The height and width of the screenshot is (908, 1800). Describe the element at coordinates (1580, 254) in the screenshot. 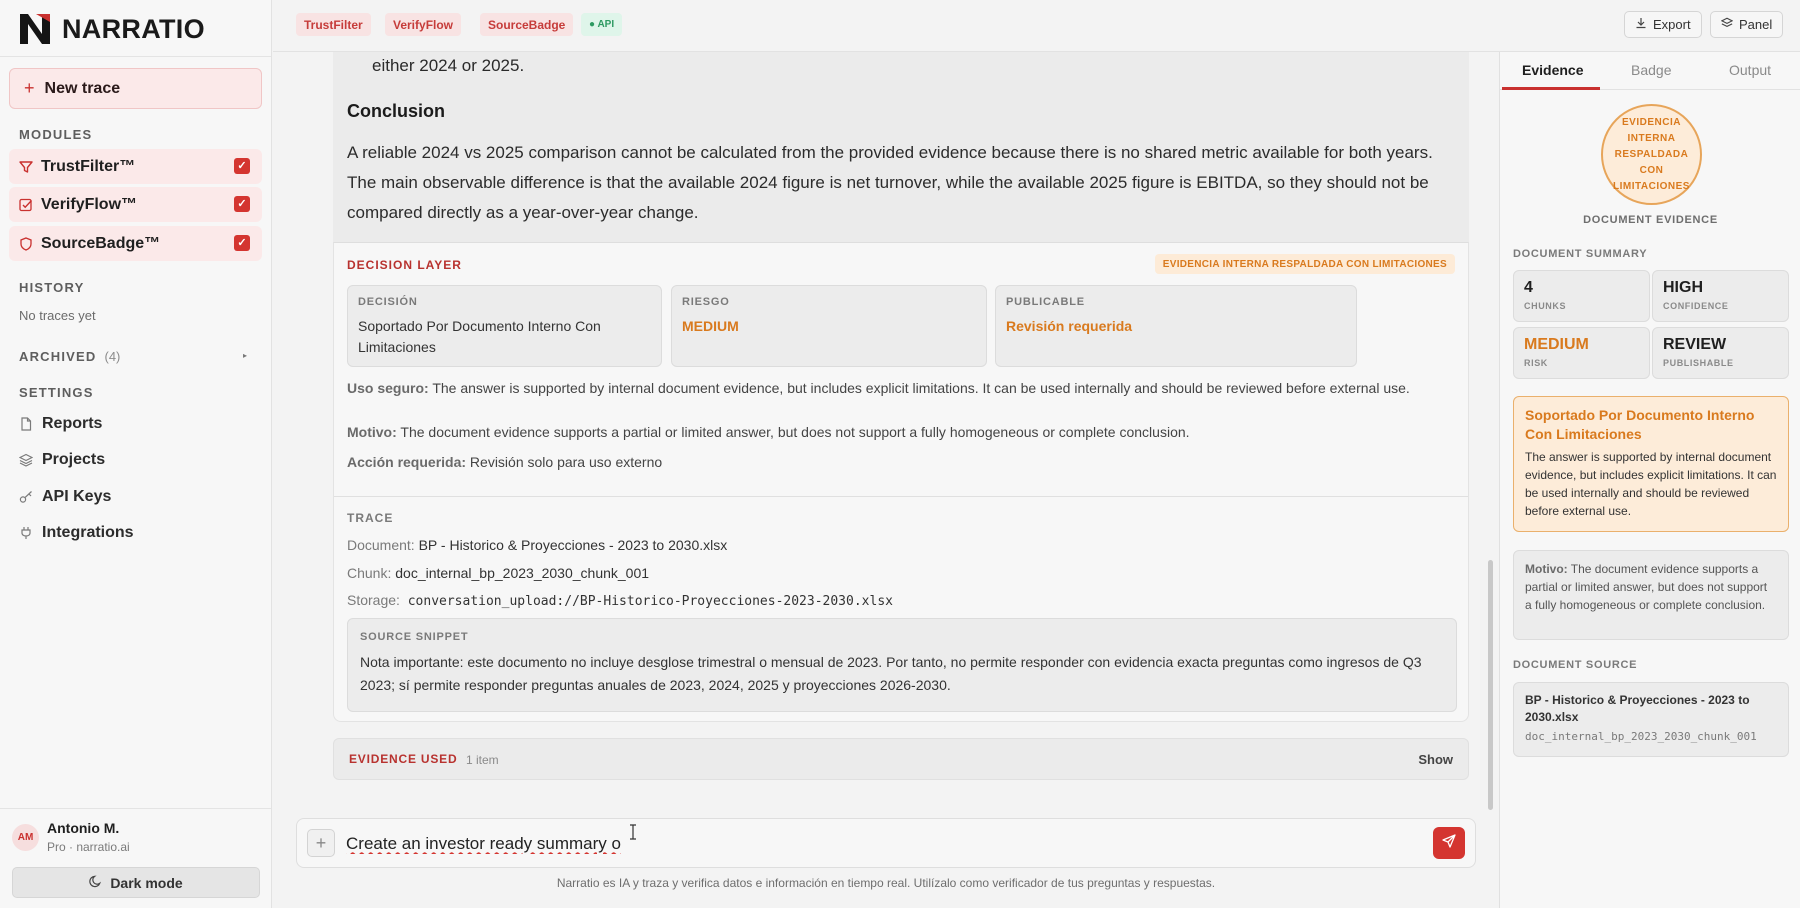

I see `document-summary-heading: DOCUMENT SUMMARY` at that location.